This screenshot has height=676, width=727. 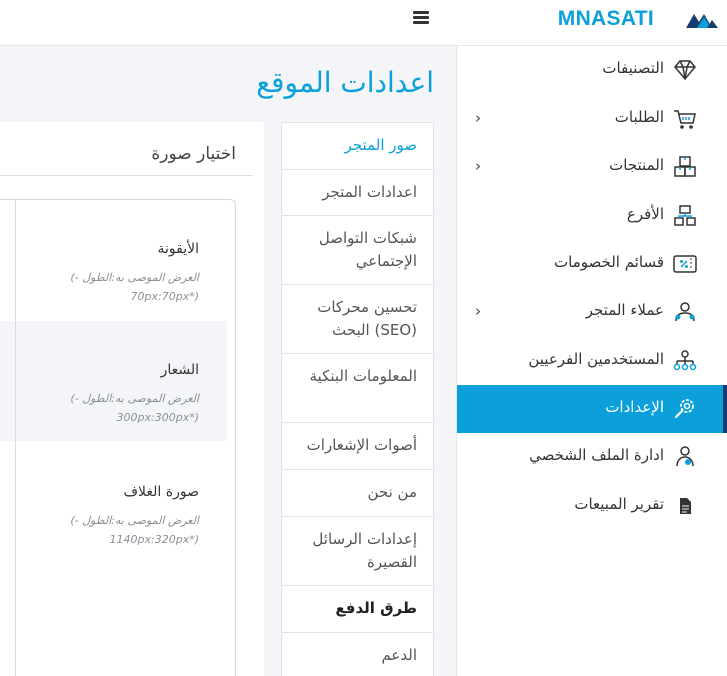 I want to click on active-indicator, so click(x=725, y=409).